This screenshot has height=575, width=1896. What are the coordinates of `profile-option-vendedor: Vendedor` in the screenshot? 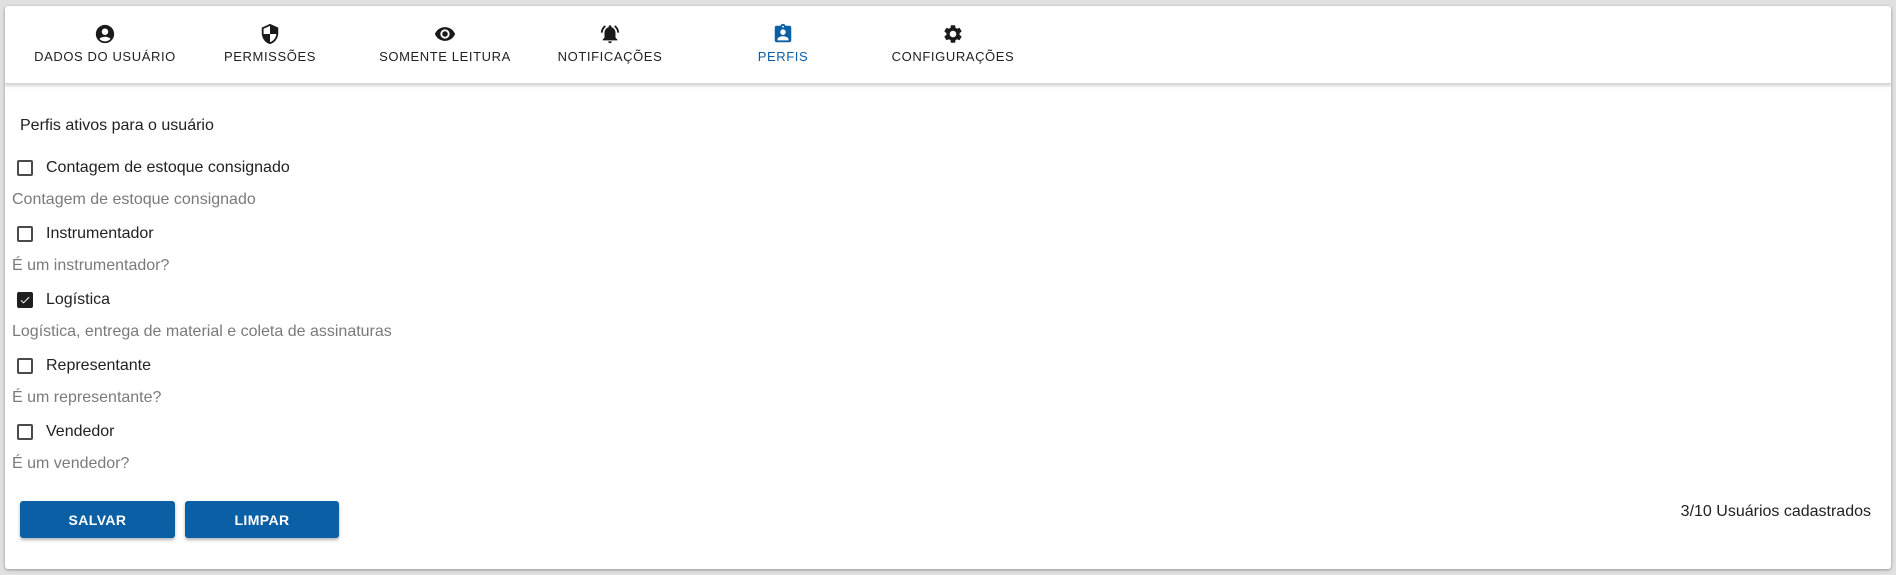 It's located at (63, 432).